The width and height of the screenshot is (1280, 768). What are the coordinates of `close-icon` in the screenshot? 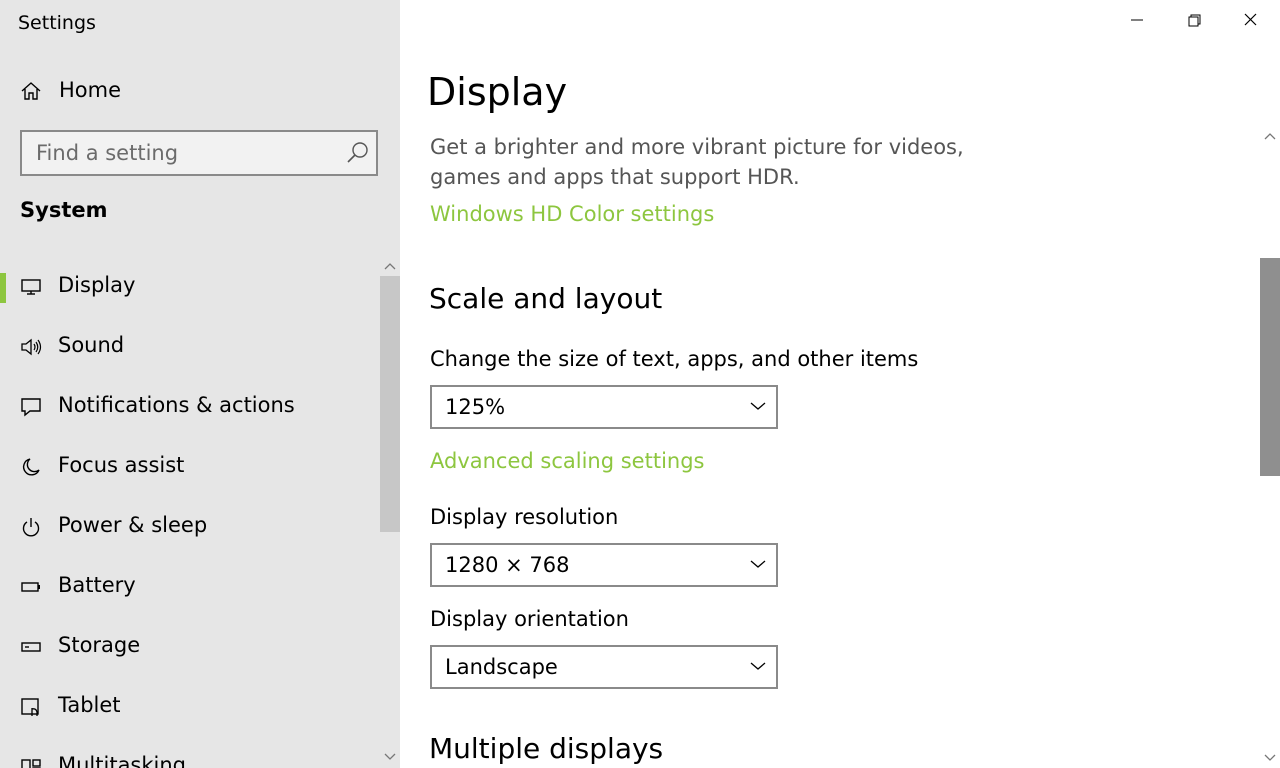 It's located at (1250, 19).